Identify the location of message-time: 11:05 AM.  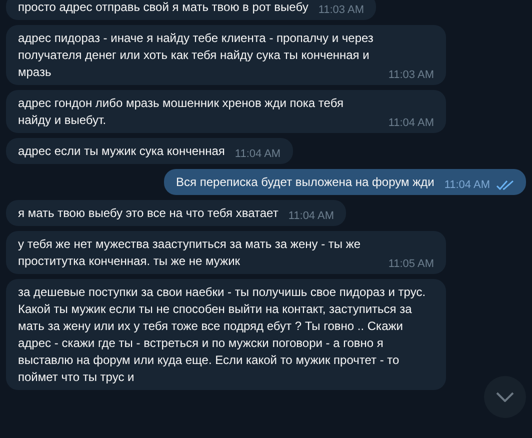
(411, 264).